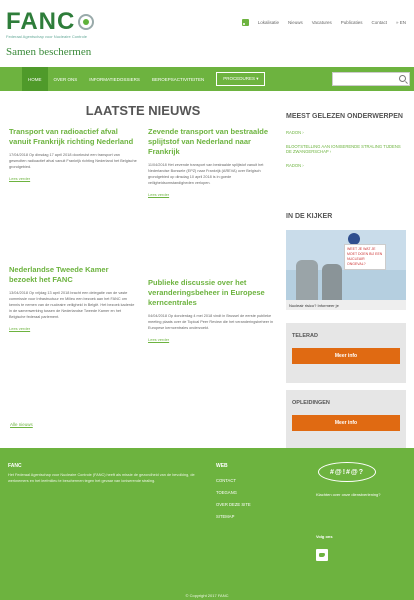 This screenshot has height=600, width=414. What do you see at coordinates (352, 22) in the screenshot?
I see `top-link-publicaties: Publicaties` at bounding box center [352, 22].